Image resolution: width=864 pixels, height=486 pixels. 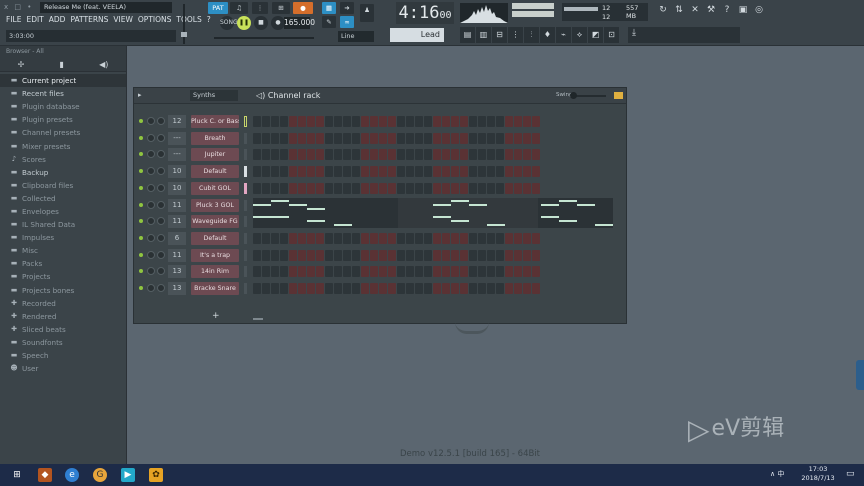 What do you see at coordinates (679, 10) in the screenshot?
I see `mixer-icon: ⇅` at bounding box center [679, 10].